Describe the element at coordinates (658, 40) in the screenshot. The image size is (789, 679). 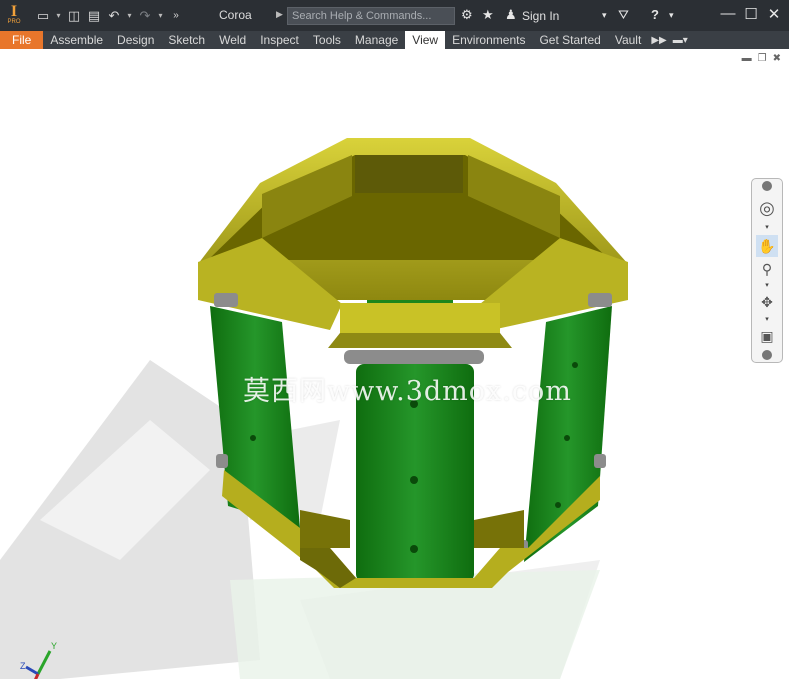
I see `more-tabs-icon: ▶▶` at that location.